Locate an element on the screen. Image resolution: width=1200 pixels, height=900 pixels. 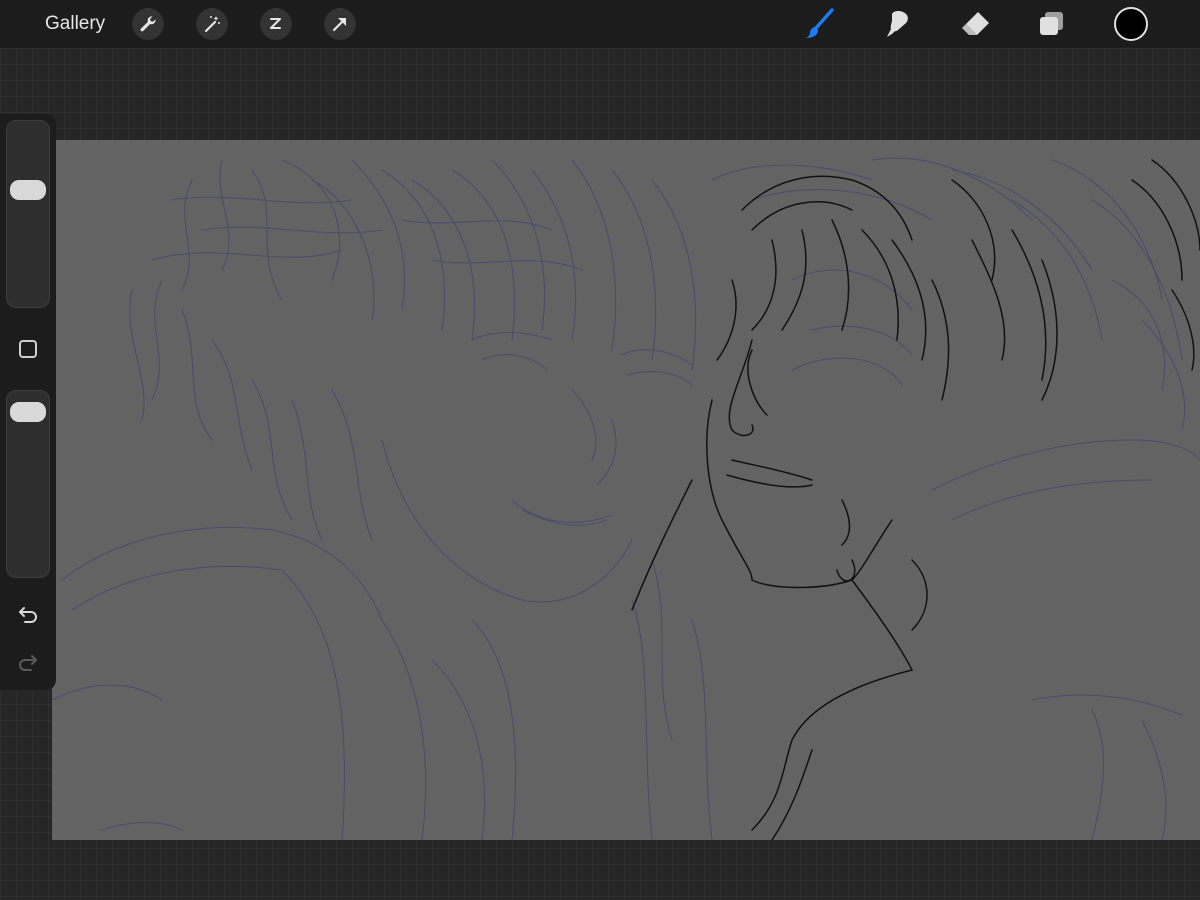
modify-square-icon is located at coordinates (28, 349).